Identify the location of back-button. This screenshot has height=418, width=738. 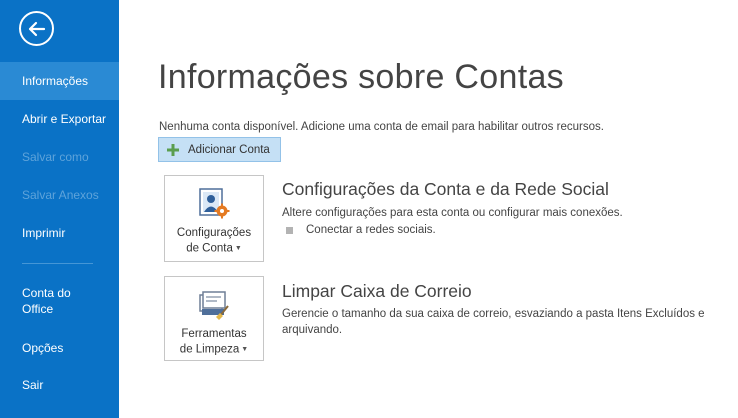
(36, 28).